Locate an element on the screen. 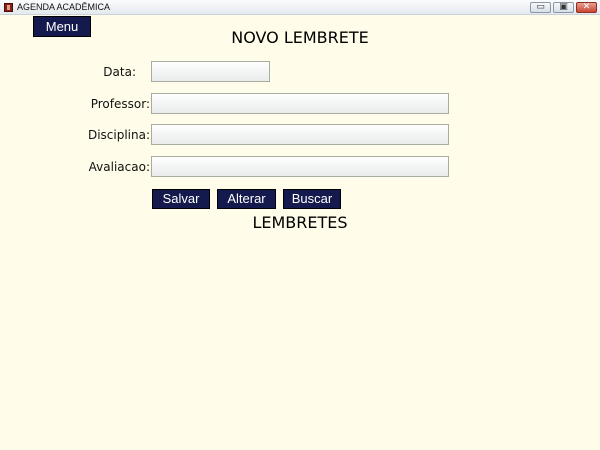 The height and width of the screenshot is (450, 600). evaluation-field is located at coordinates (300, 166).